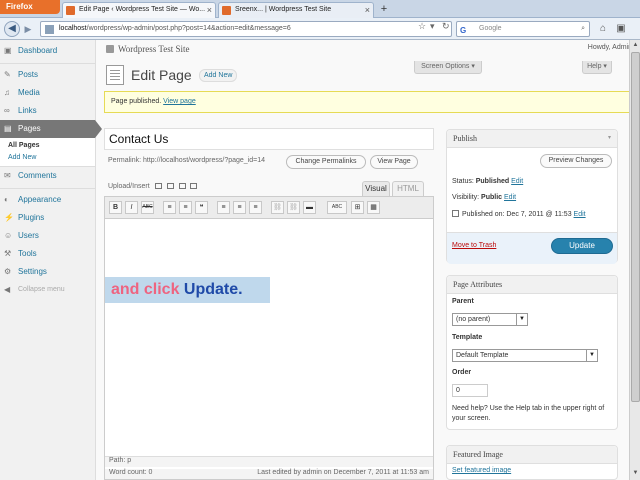 Image resolution: width=640 pixels, height=480 pixels. Describe the element at coordinates (408, 188) in the screenshot. I see `tab-html: HTML` at that location.